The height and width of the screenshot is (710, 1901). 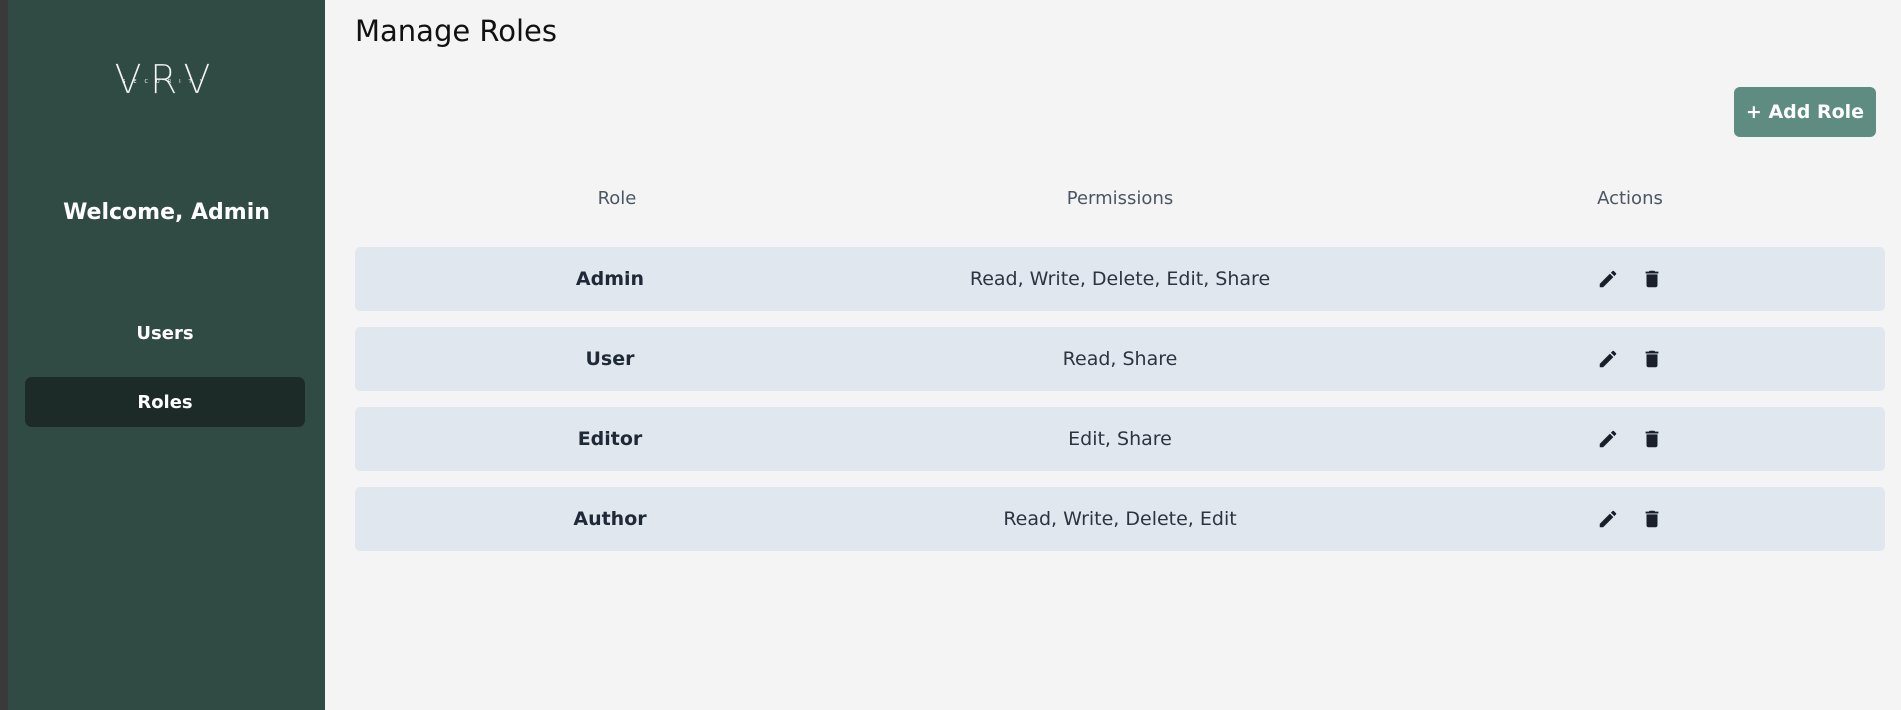 I want to click on table-row: Admin Read, Write, Delete, Edit, Share, so click(x=1120, y=279).